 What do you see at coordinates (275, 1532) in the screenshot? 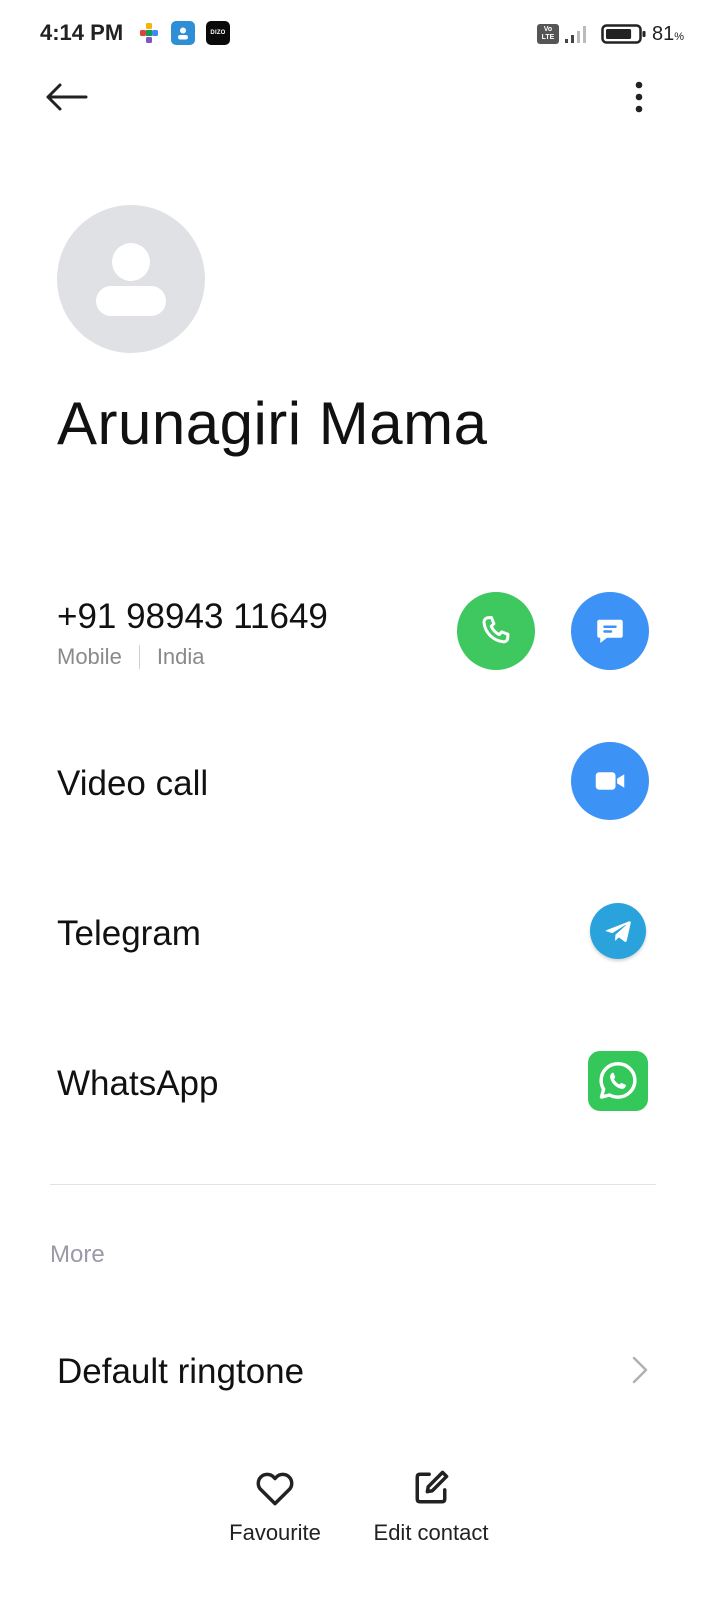
I see `favourite-label: Favourite` at bounding box center [275, 1532].